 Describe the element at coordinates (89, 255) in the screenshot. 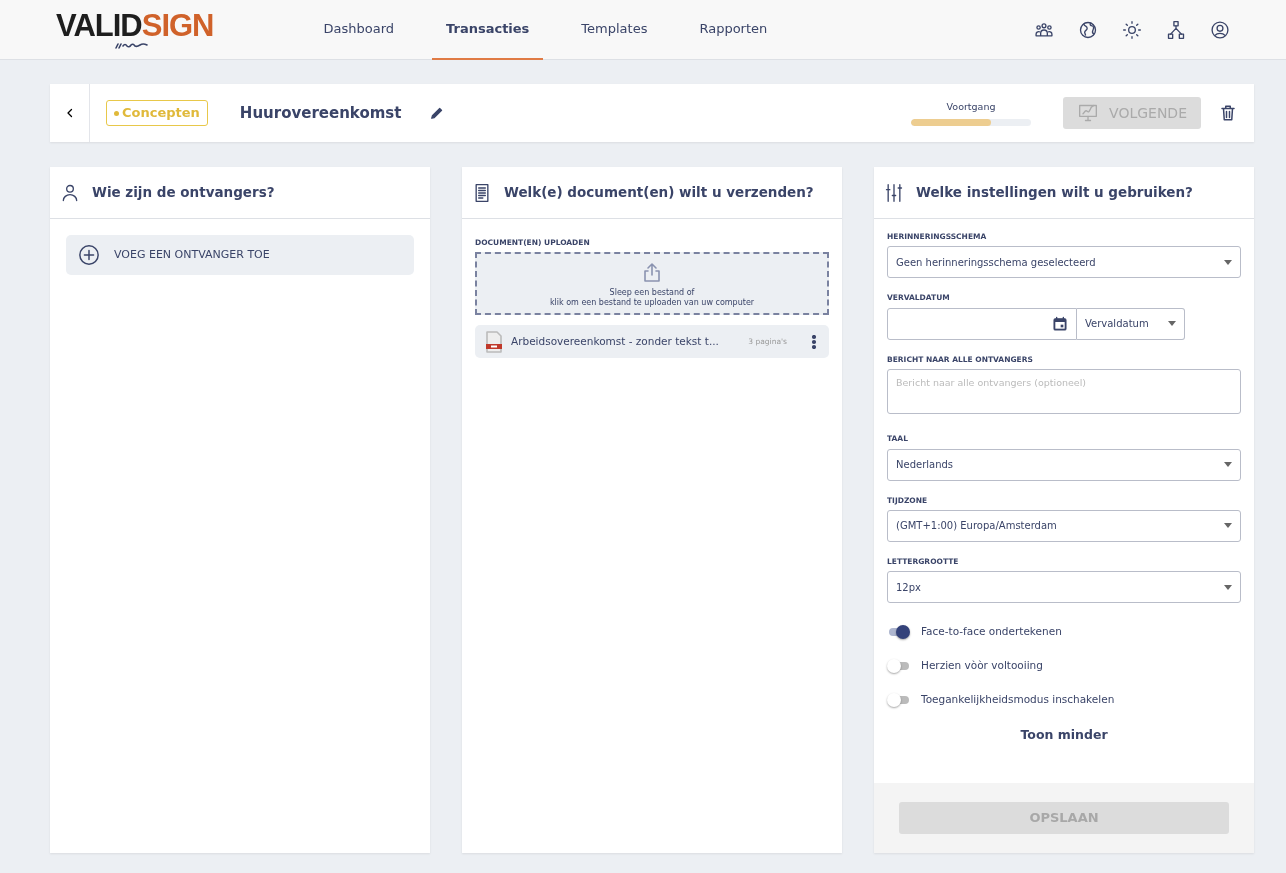

I see `plus-circle-icon` at that location.